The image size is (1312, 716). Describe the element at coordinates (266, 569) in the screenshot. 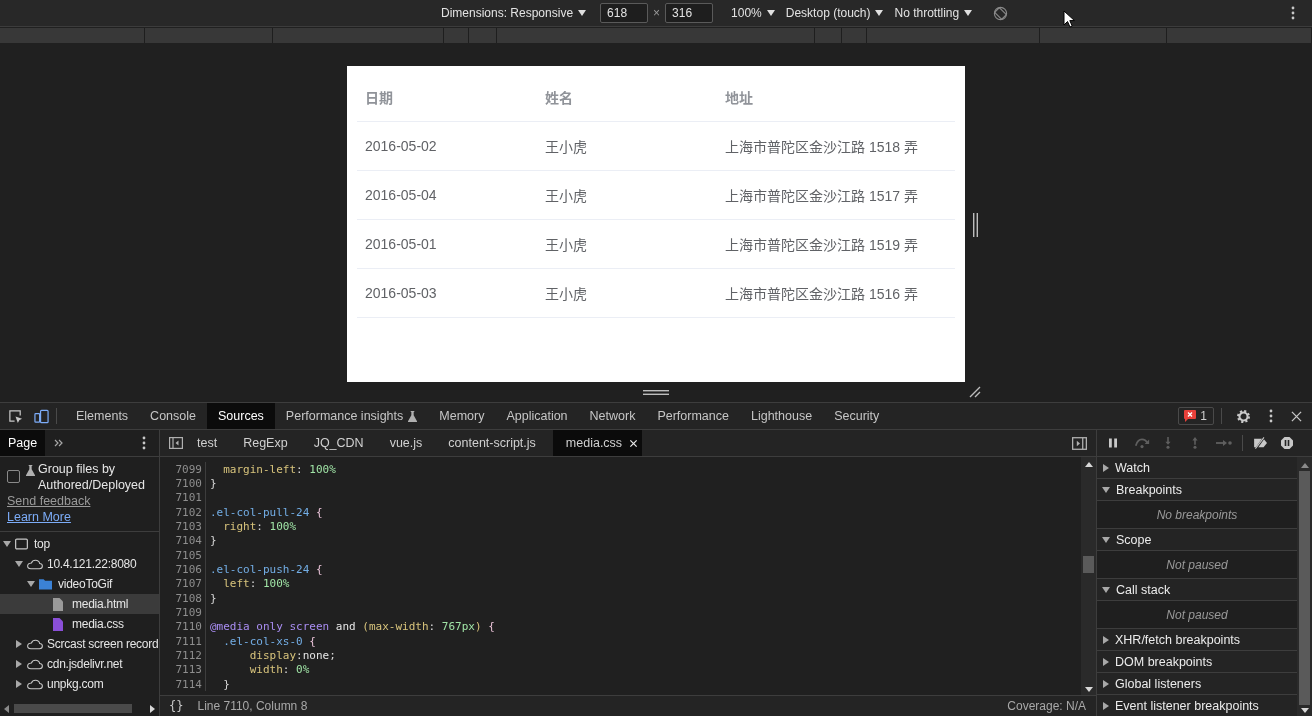

I see `code-line: .el-col-push-24 {` at that location.